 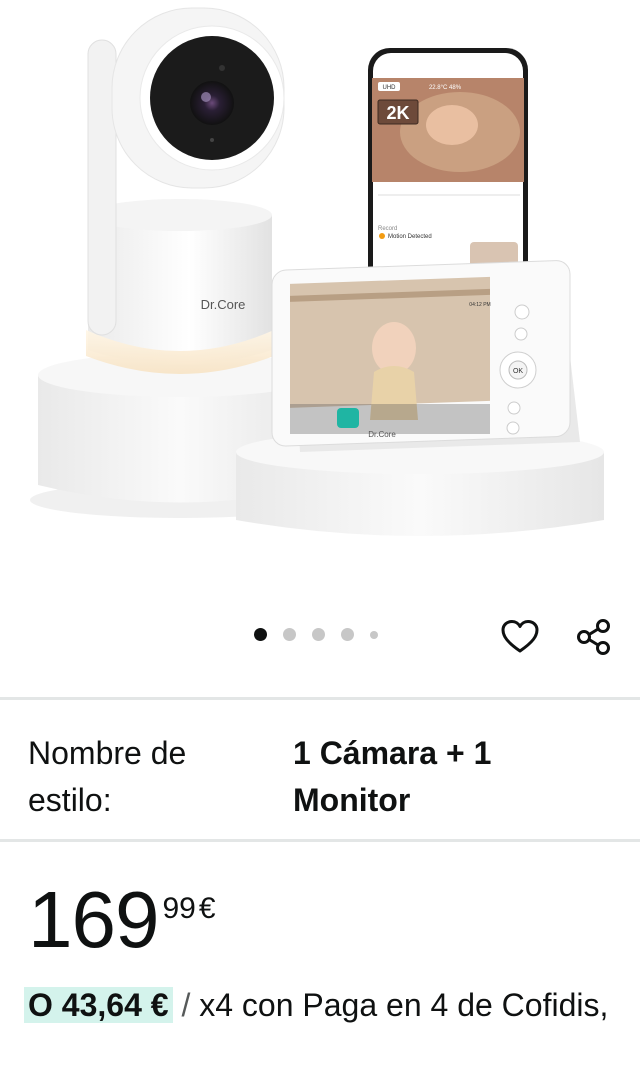 I want to click on monitor-time: 04:12 PM, so click(x=479, y=305).